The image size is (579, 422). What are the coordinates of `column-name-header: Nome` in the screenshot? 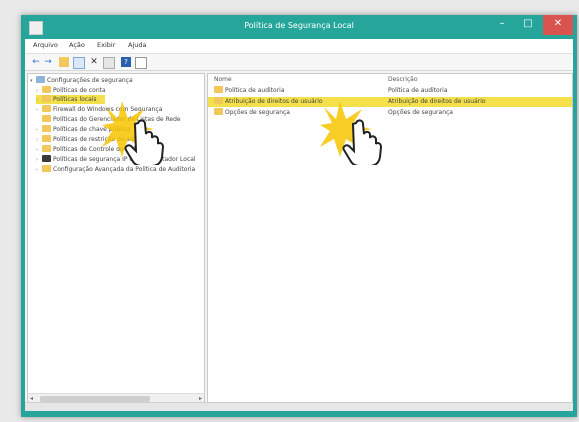 It's located at (223, 79).